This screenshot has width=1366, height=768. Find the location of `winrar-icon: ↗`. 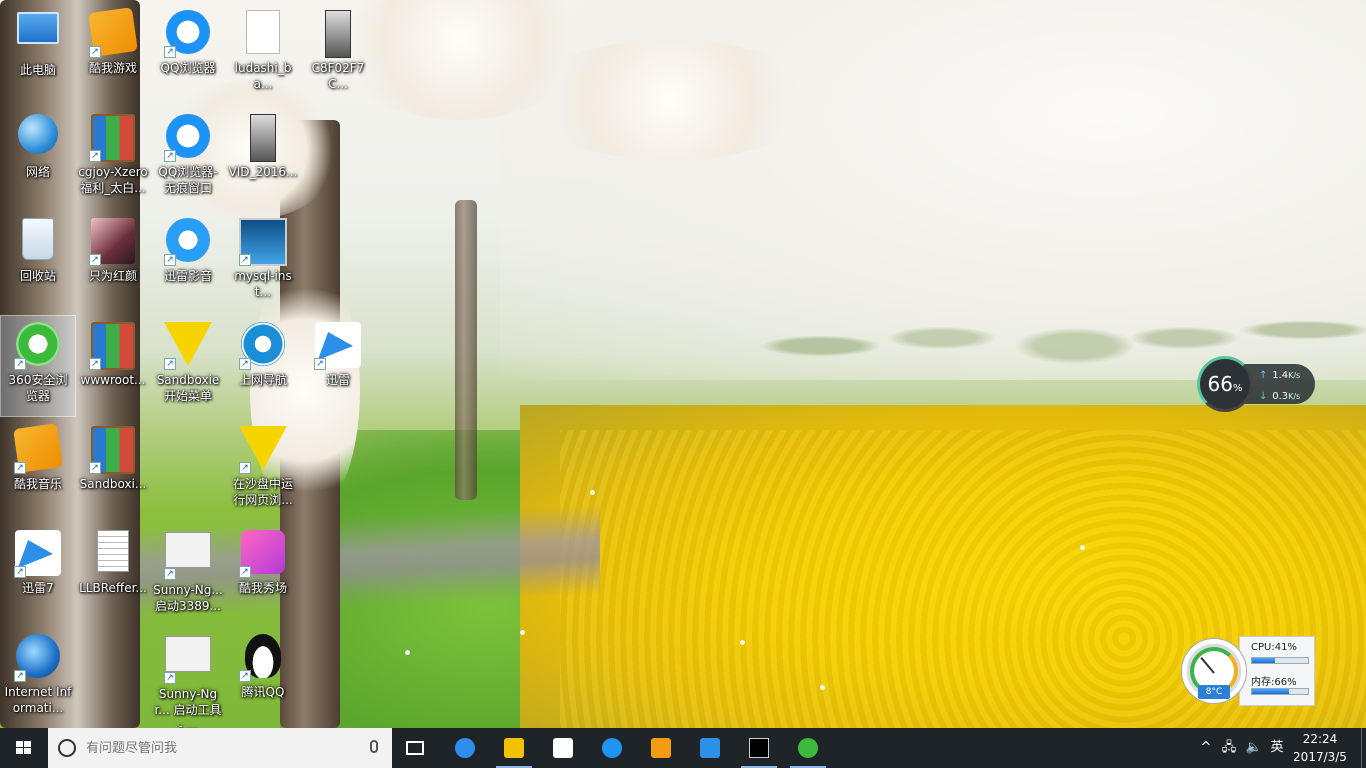

winrar-icon: ↗ is located at coordinates (113, 138).